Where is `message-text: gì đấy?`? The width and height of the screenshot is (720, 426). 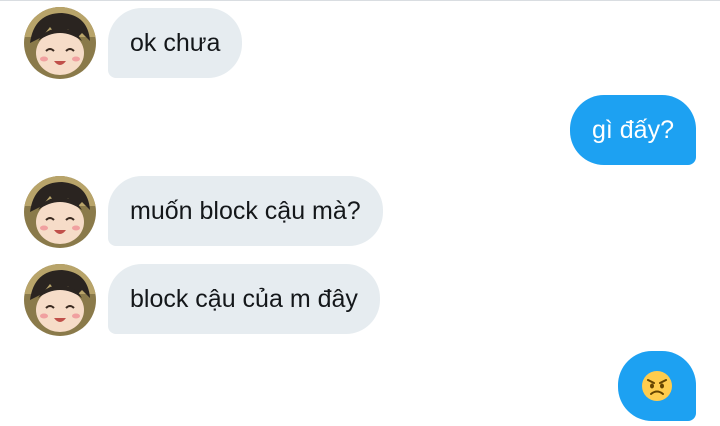 message-text: gì đấy? is located at coordinates (632, 130).